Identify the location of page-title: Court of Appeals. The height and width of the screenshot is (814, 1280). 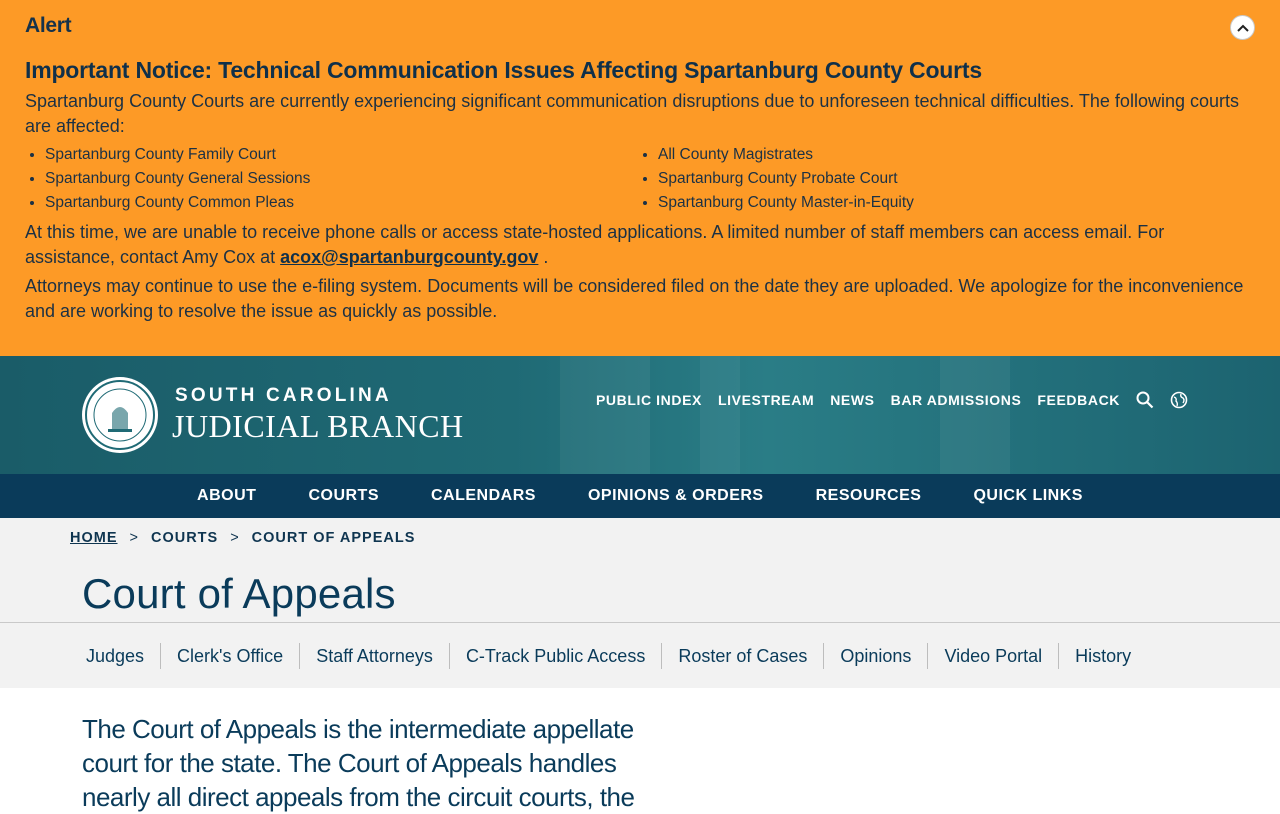
(239, 593).